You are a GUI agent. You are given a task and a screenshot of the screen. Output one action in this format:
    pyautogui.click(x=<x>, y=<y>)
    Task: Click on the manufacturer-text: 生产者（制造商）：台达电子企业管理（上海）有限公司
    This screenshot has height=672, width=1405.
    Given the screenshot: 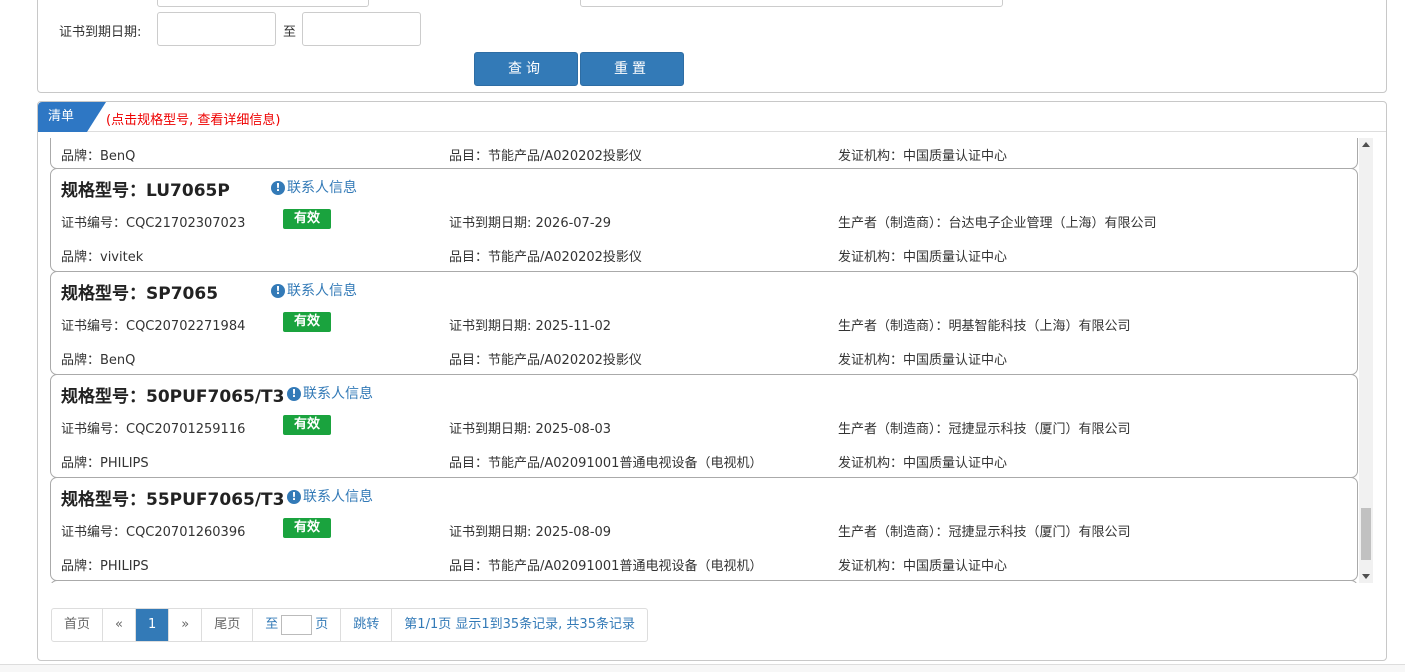 What is the action you would take?
    pyautogui.click(x=997, y=223)
    